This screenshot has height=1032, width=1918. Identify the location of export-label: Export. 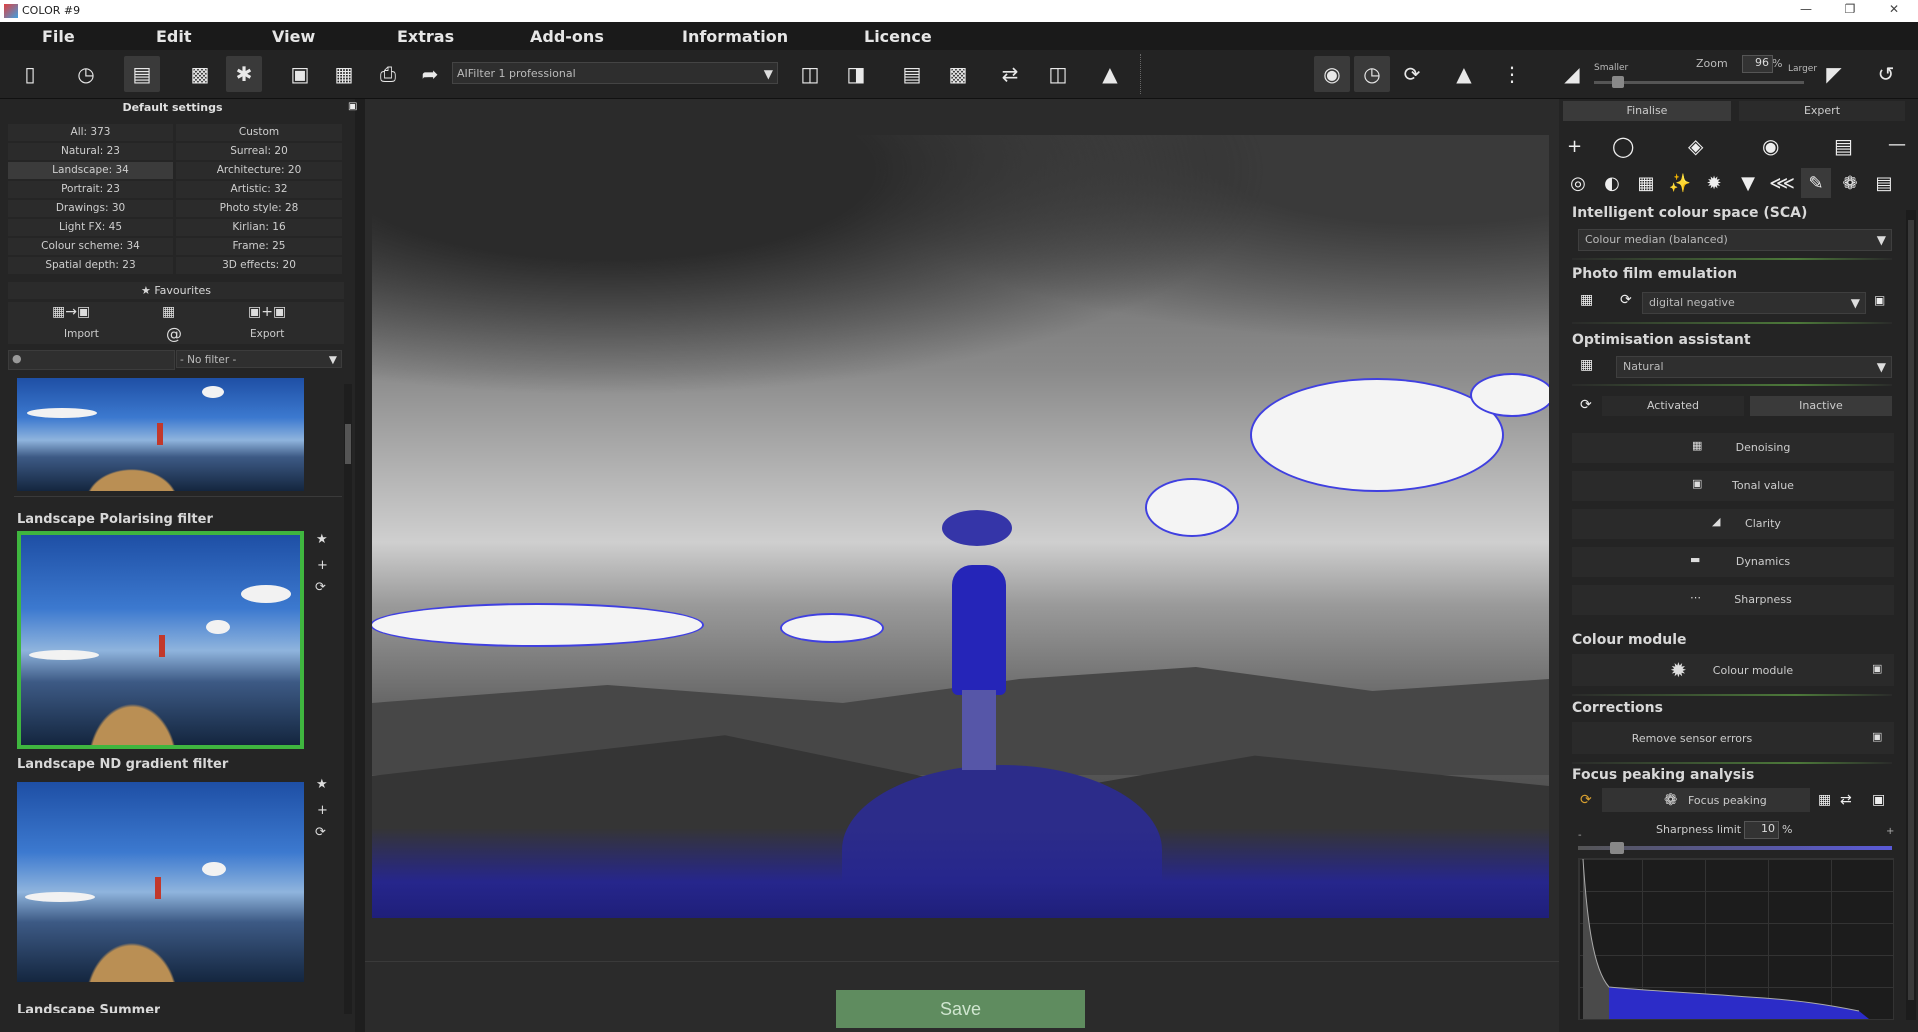
(267, 334).